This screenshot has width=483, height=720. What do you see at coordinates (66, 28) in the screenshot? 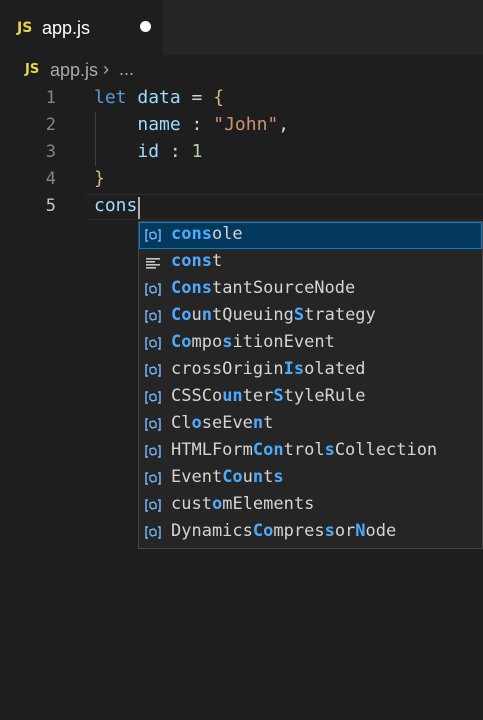
I see `tab-title: app.js` at bounding box center [66, 28].